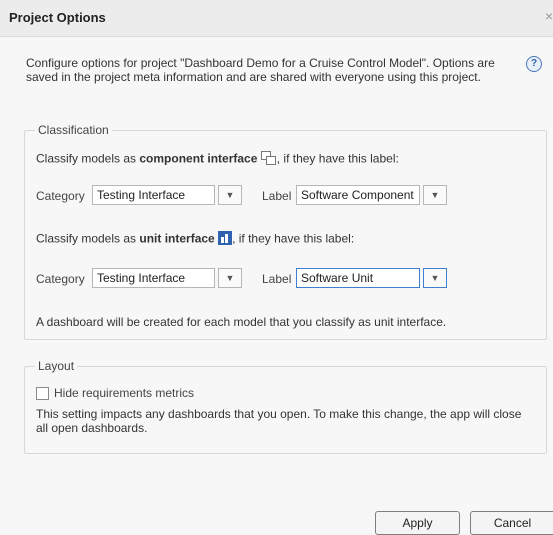  Describe the element at coordinates (177, 238) in the screenshot. I see `unit-bold: unit interface` at that location.